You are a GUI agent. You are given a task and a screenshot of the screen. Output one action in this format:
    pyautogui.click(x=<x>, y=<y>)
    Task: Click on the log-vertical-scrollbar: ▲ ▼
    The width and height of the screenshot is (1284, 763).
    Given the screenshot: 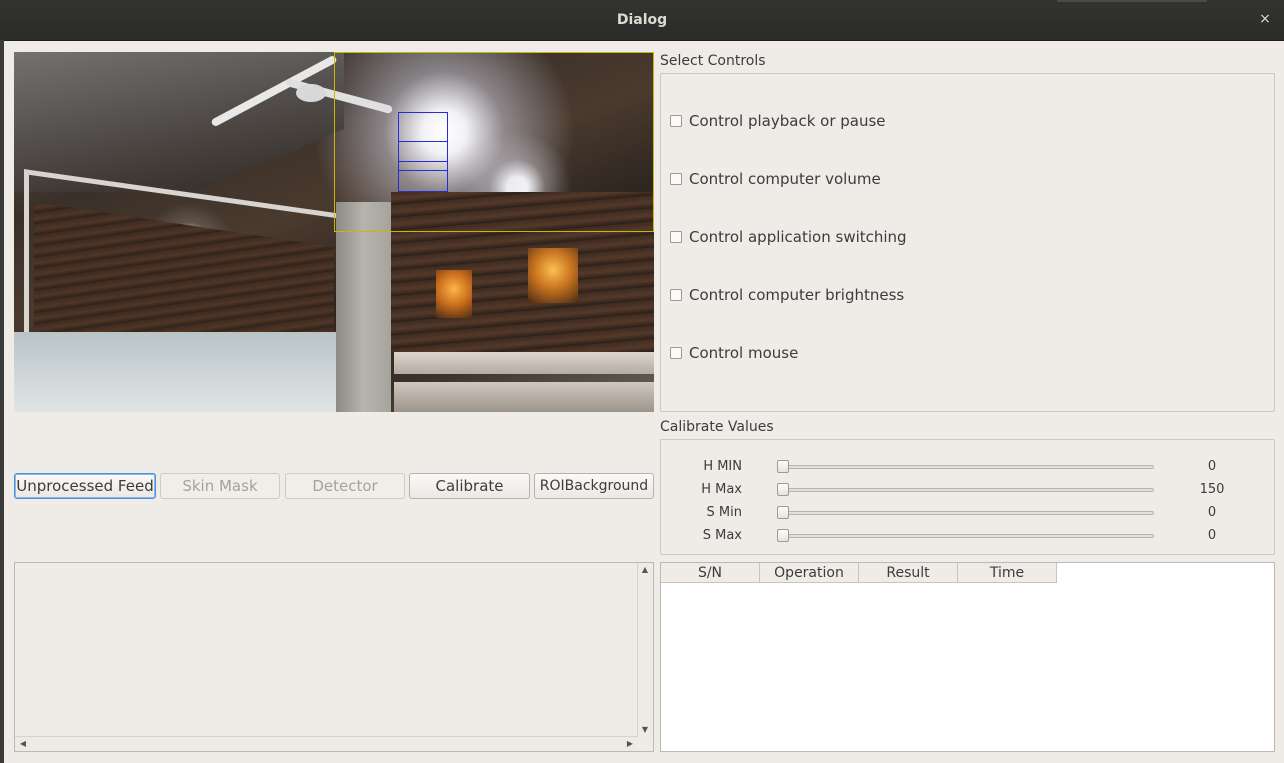 What is the action you would take?
    pyautogui.click(x=645, y=650)
    